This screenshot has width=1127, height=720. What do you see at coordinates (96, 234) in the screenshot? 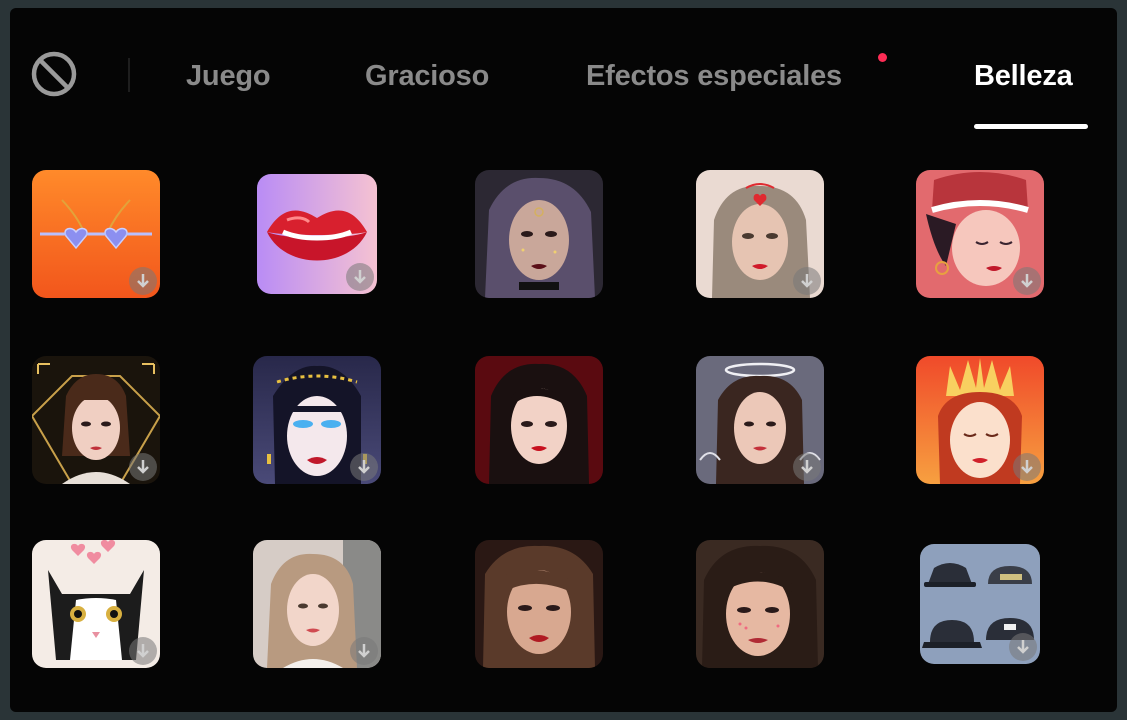
I see `effect-heart-sunglasses` at bounding box center [96, 234].